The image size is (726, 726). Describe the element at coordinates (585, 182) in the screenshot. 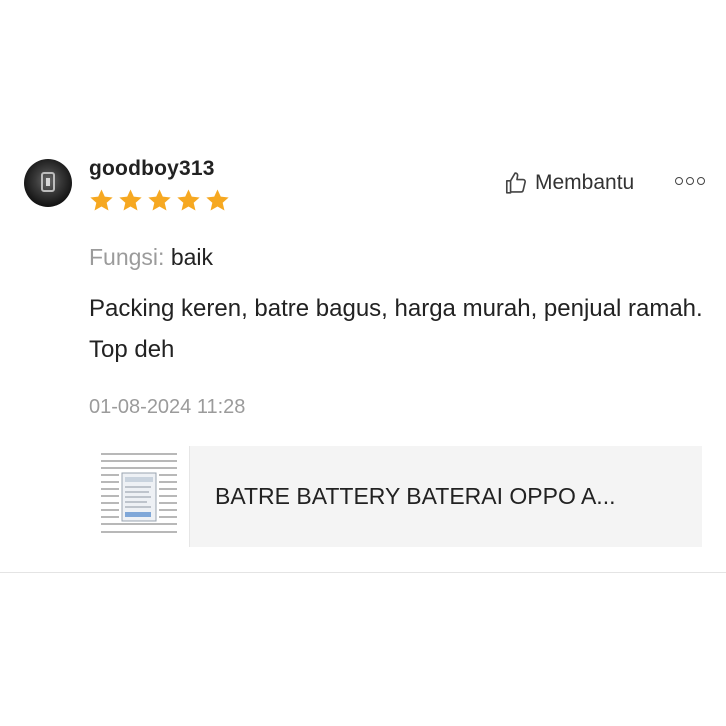

I see `helpful-label: Membantu` at that location.